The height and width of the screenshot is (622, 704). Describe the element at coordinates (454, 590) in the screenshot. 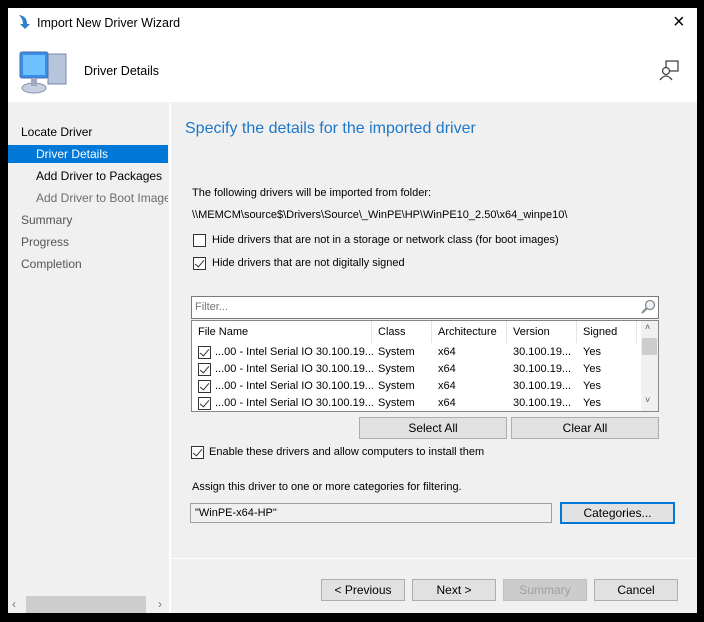

I see `next-button: Next >` at that location.